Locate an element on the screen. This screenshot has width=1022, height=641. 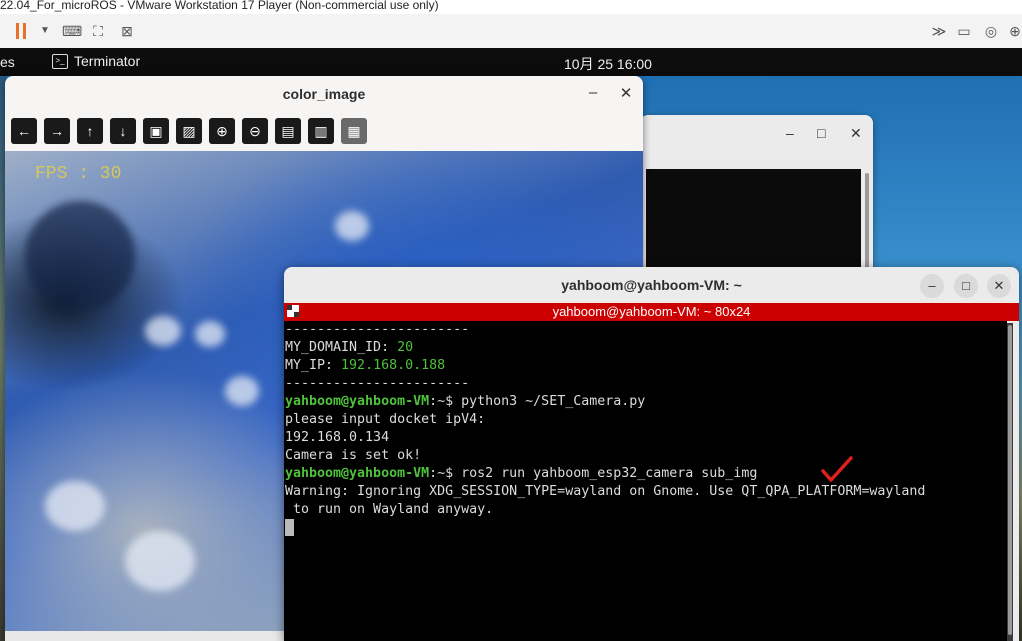
usb-icon: ⊕ is located at coordinates (1014, 31).